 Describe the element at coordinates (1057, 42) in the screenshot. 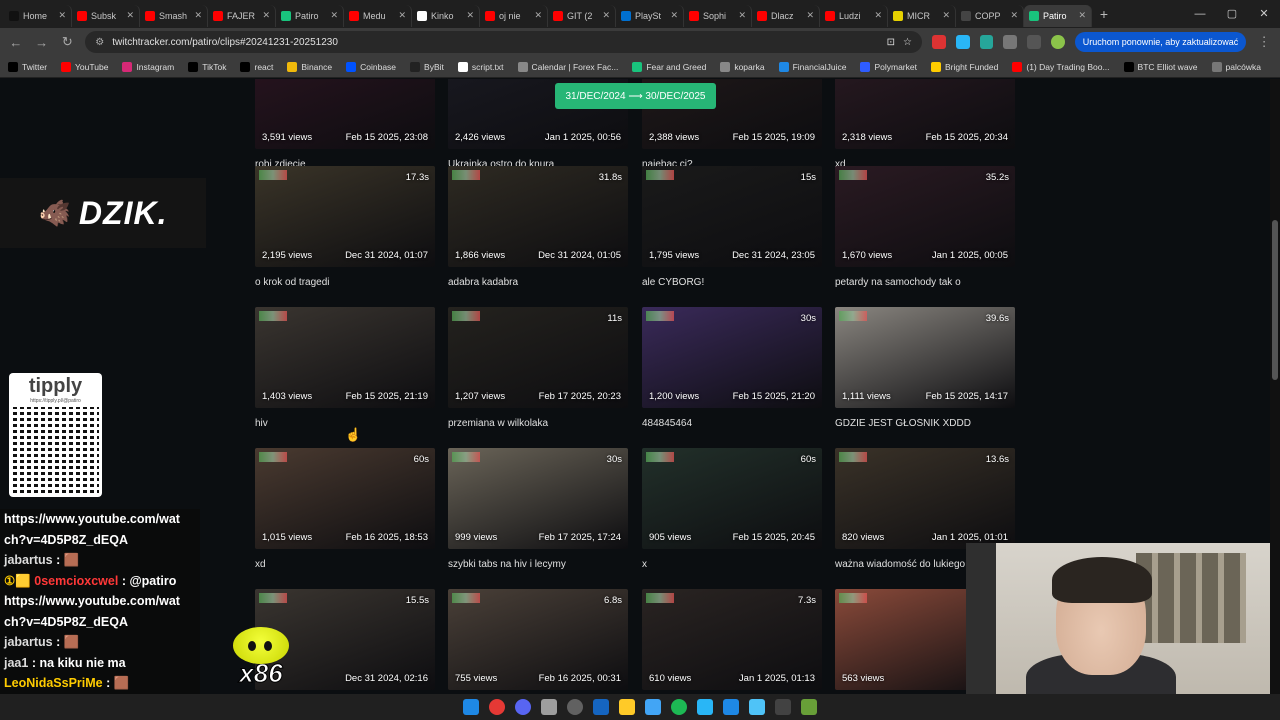

I see `avatar` at that location.